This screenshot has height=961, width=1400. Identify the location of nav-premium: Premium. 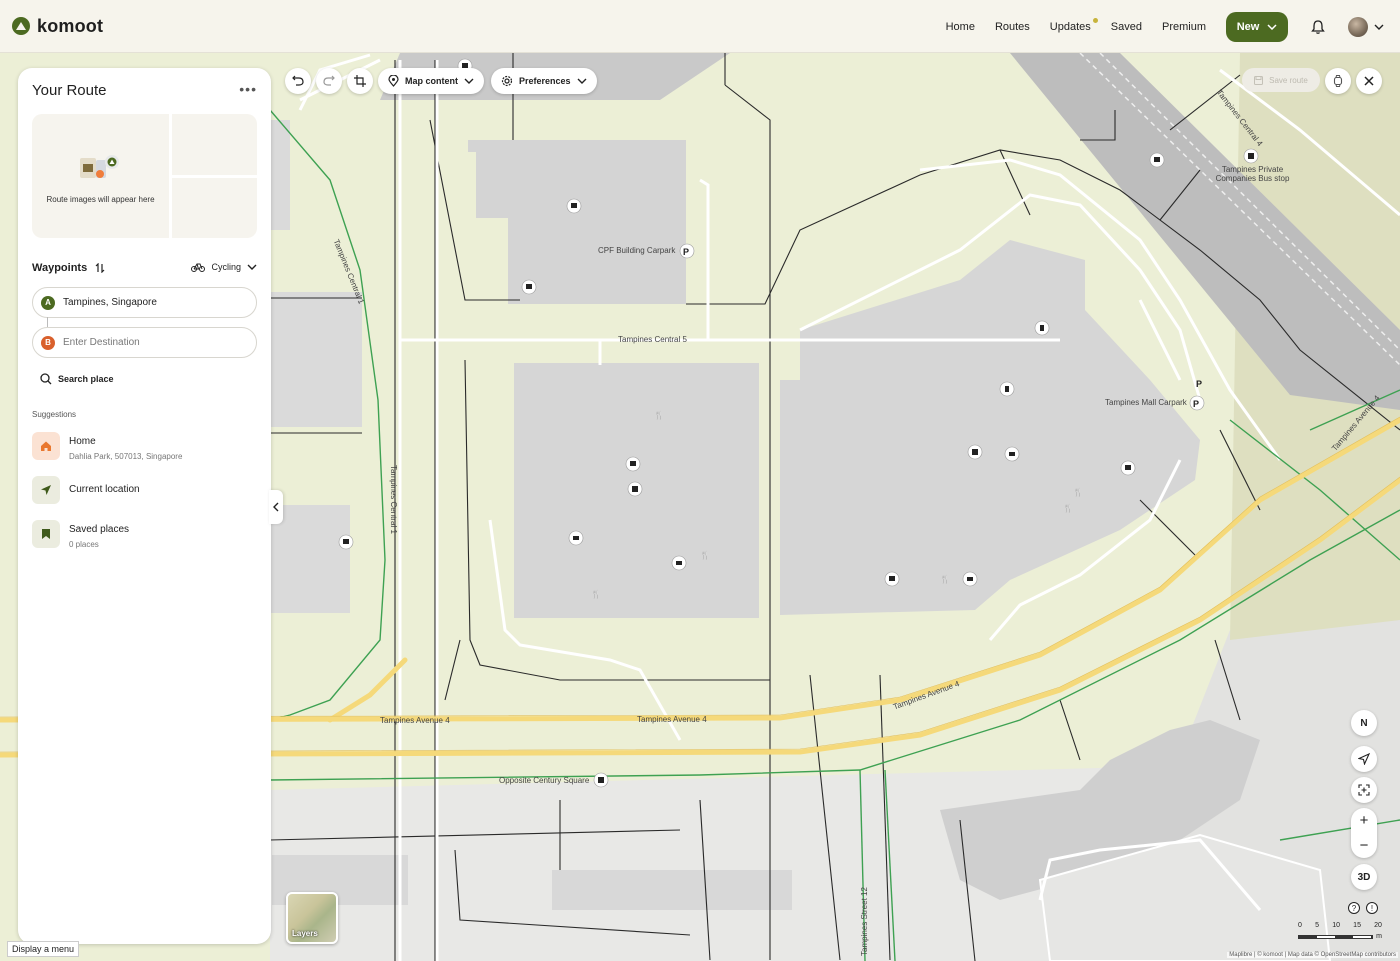
(1184, 27).